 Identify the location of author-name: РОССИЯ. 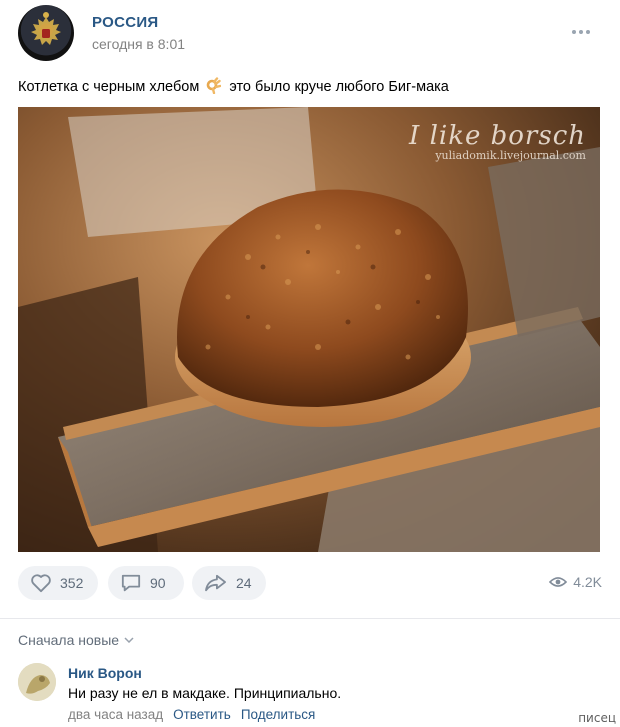
(125, 22).